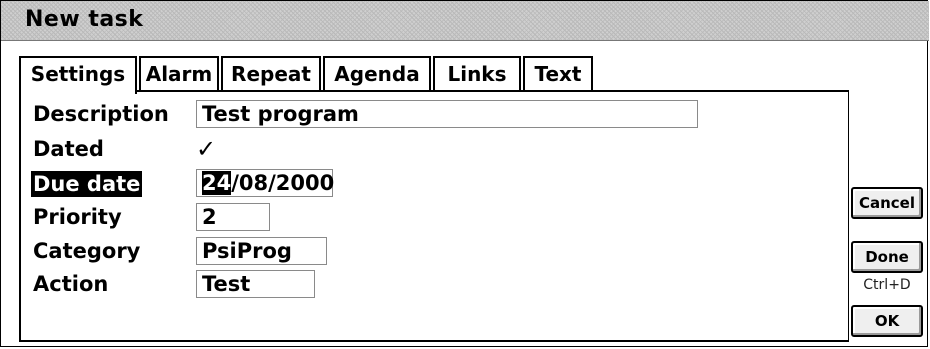  Describe the element at coordinates (84, 19) in the screenshot. I see `window-title: New task` at that location.